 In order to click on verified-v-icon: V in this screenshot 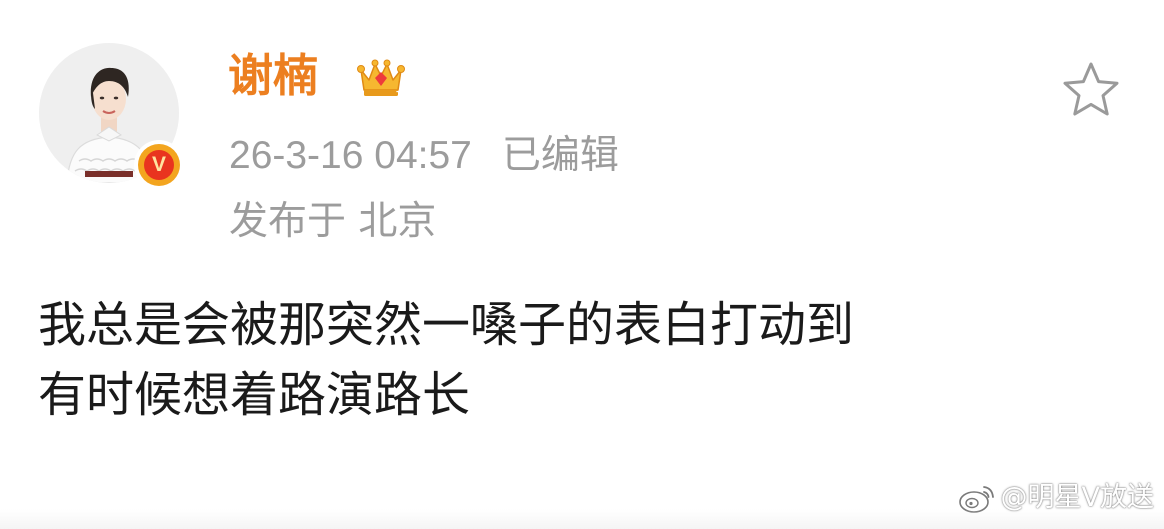, I will do `click(159, 165)`.